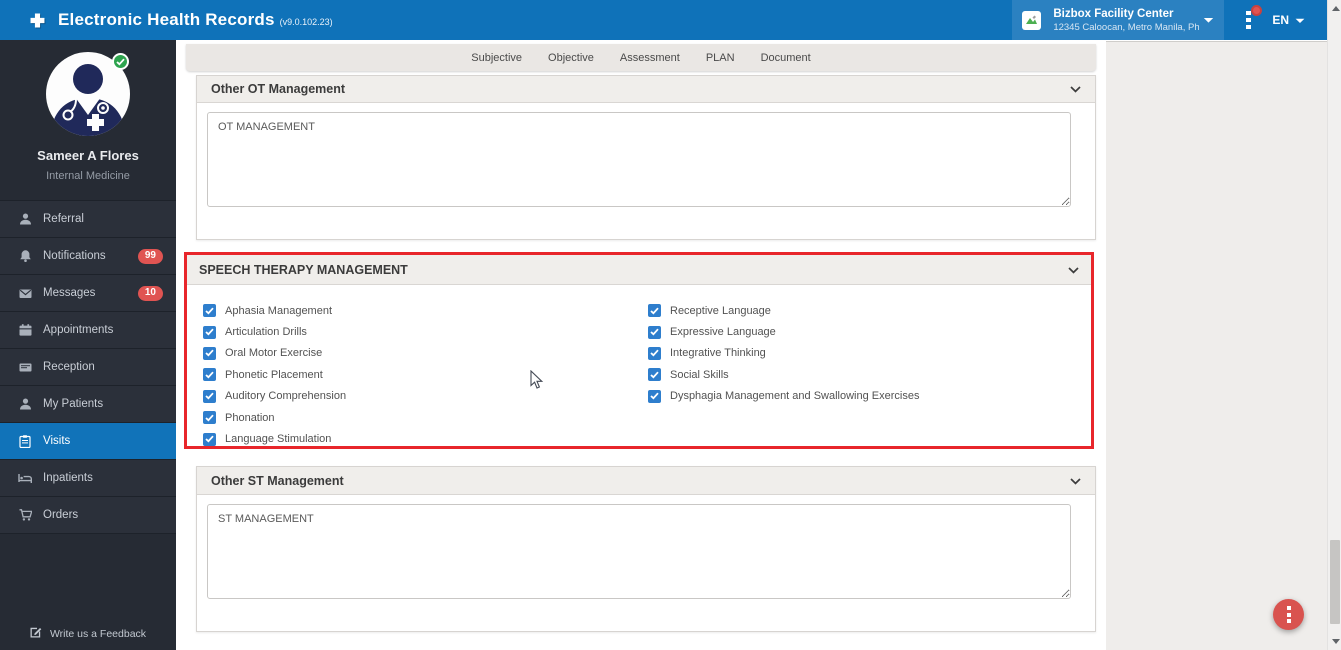  What do you see at coordinates (88, 330) in the screenshot?
I see `sidebar-item-appointments: Appointments` at bounding box center [88, 330].